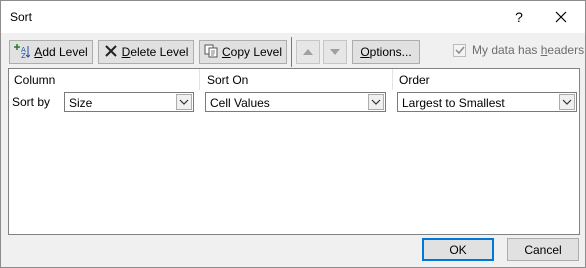  What do you see at coordinates (294, 79) in the screenshot?
I see `grid-header-row: Column Sort On Order` at bounding box center [294, 79].